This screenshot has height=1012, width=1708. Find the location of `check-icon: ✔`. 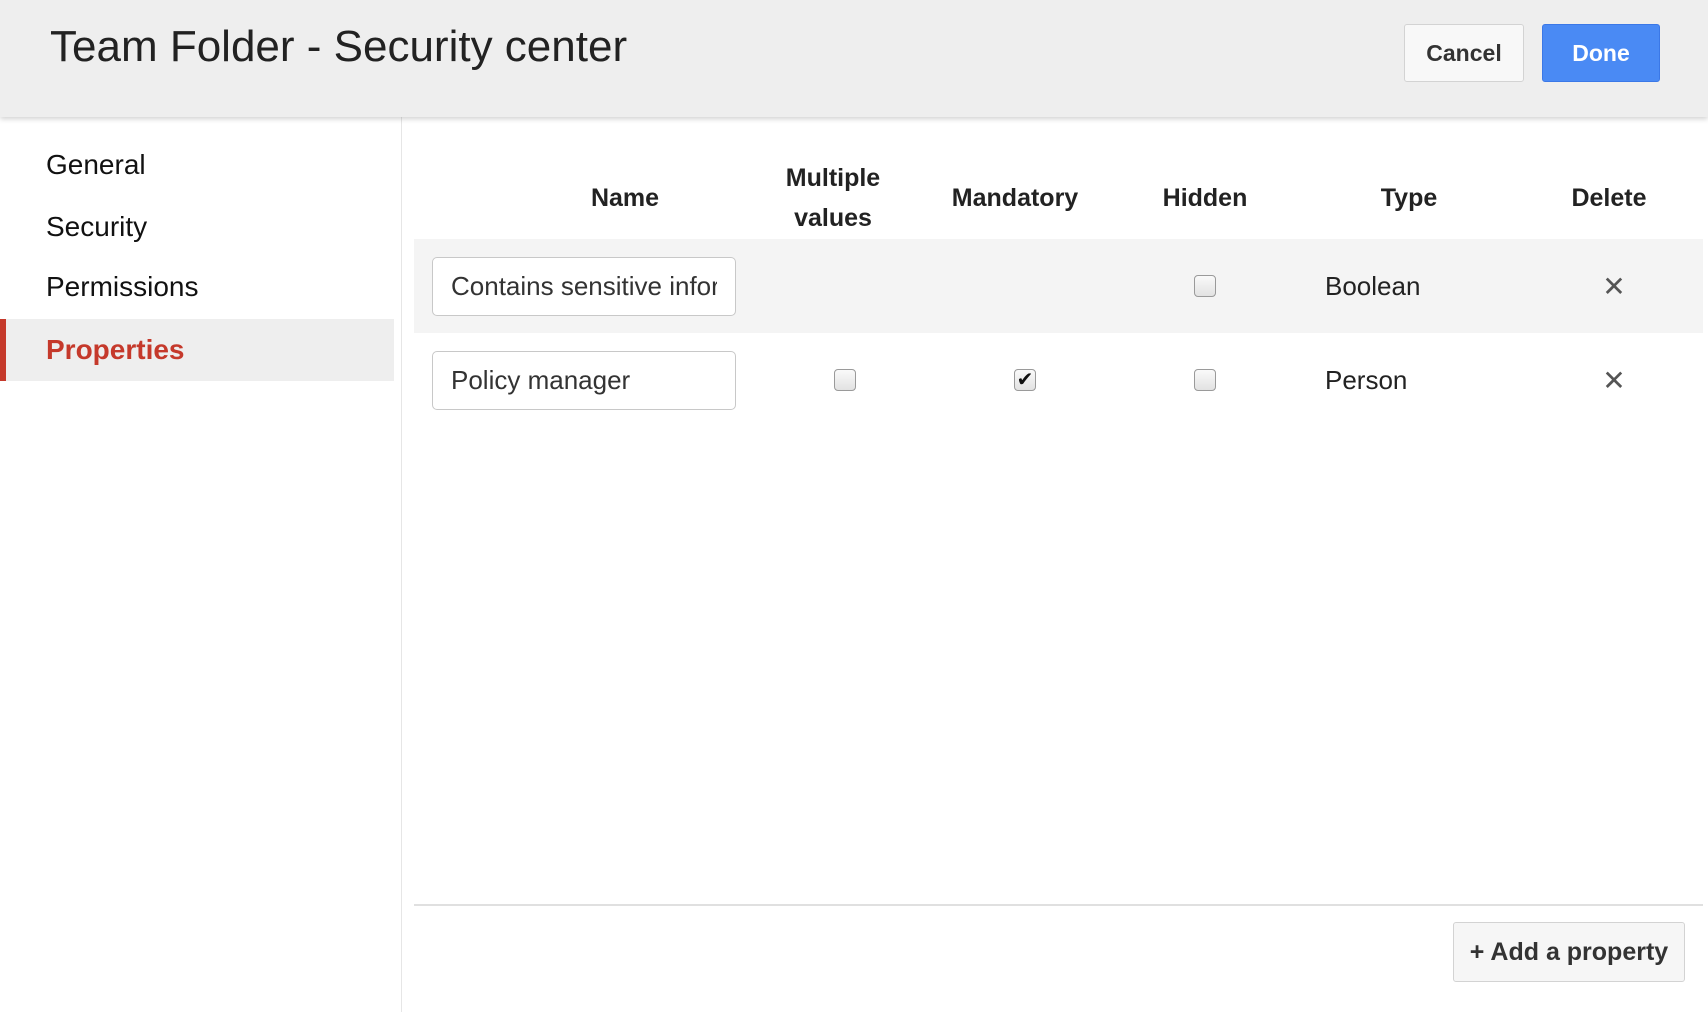

check-icon: ✔ is located at coordinates (1025, 380).